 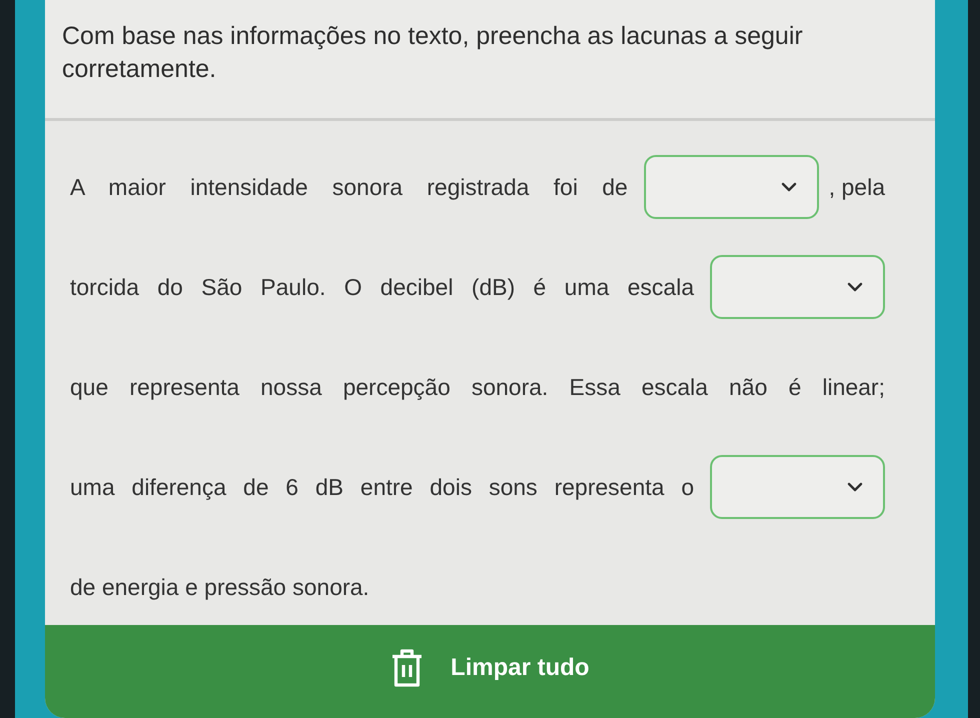 I want to click on sentence-text: torcida do São Paulo. O decibel (dB) é uma escala, so click(x=382, y=287).